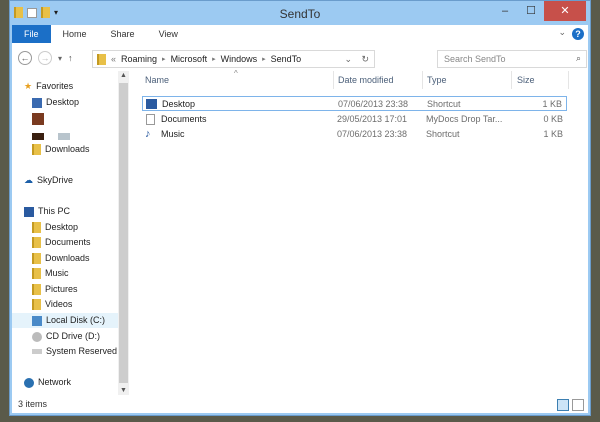  What do you see at coordinates (123, 390) in the screenshot?
I see `scroll-down-icon: ▼` at bounding box center [123, 390].